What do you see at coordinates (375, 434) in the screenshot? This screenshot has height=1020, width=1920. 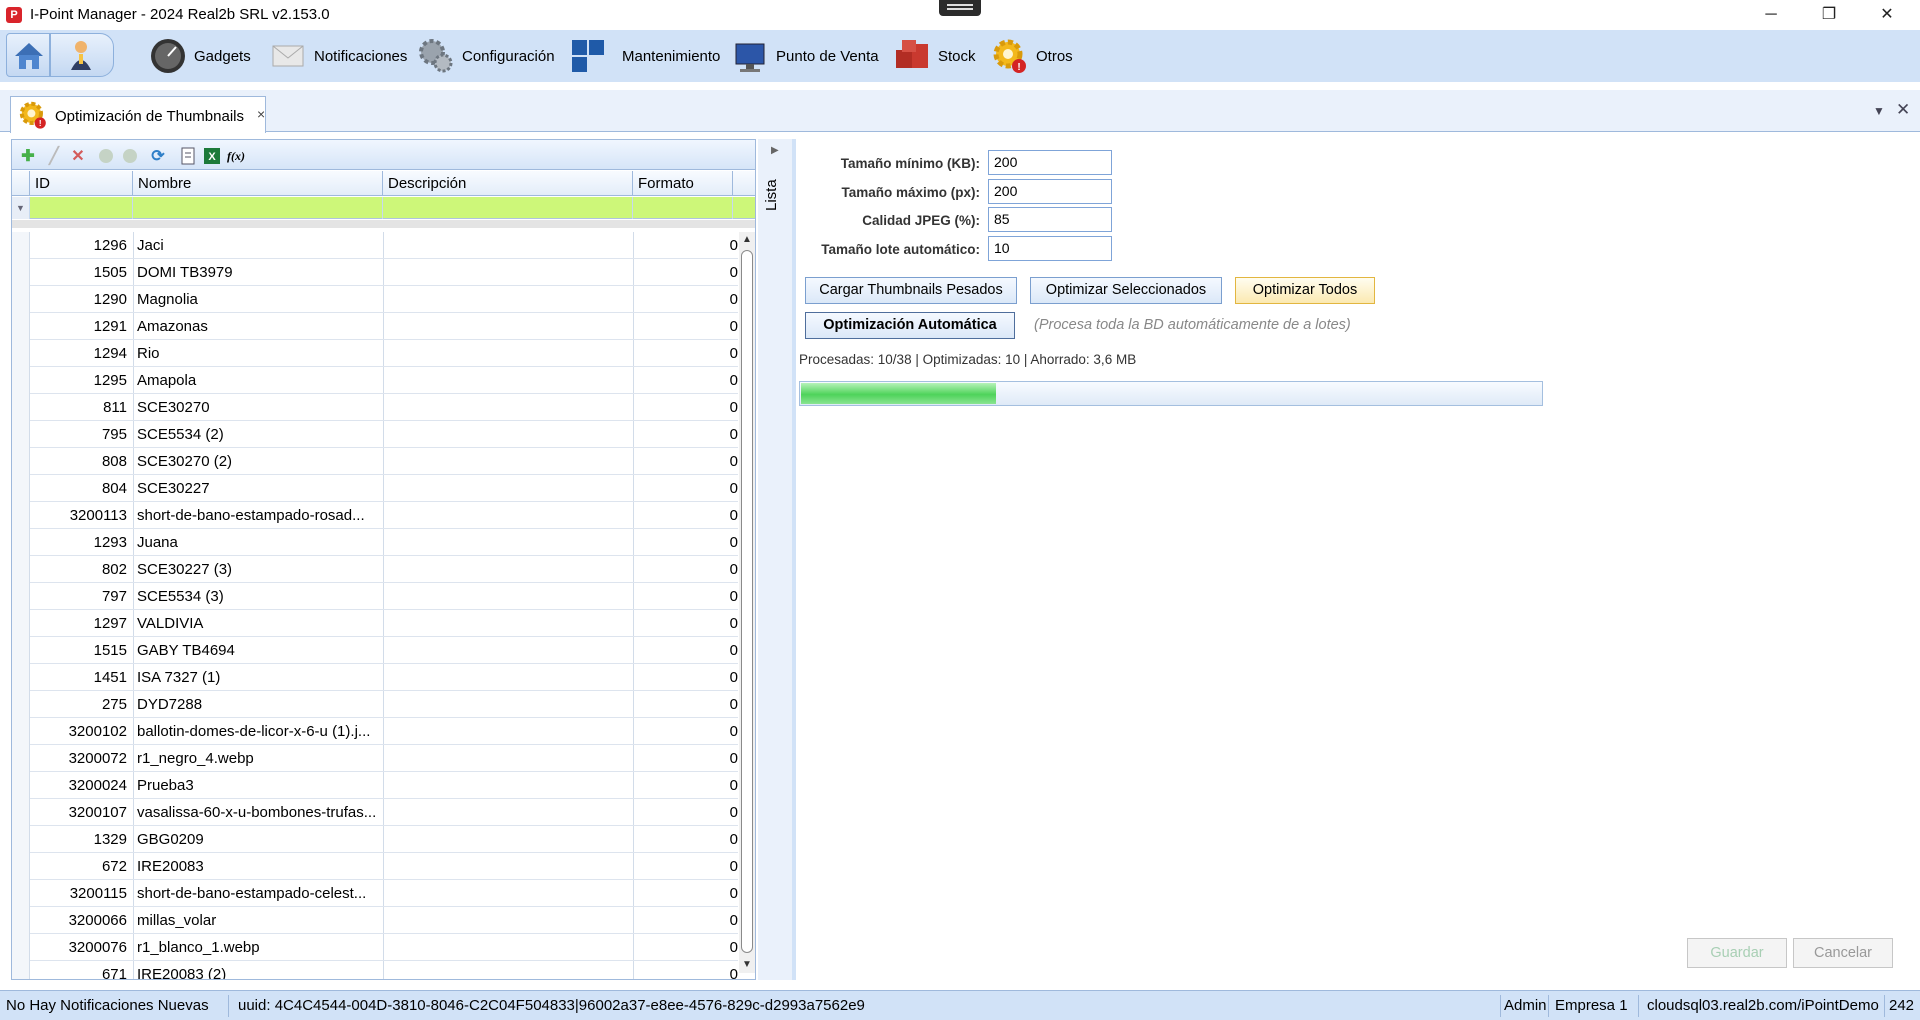 I see `table-row: 795 SCE5534 (2) 0` at bounding box center [375, 434].